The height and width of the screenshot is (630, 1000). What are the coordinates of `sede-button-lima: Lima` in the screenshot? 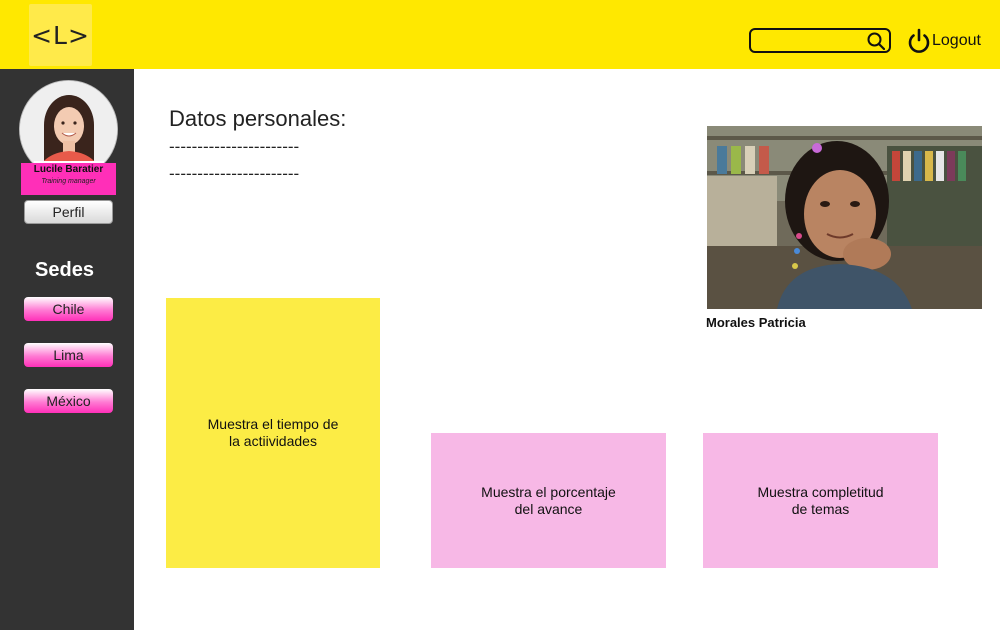 It's located at (68, 355).